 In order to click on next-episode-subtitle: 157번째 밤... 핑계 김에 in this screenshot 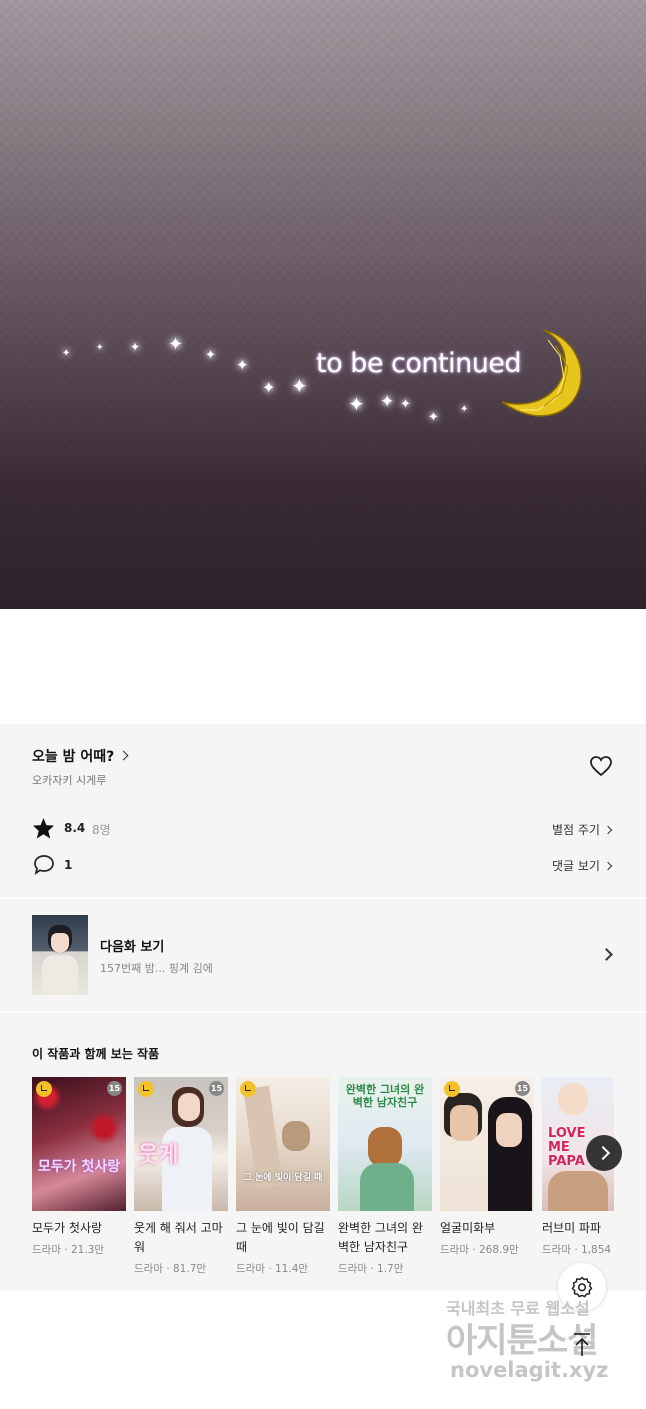, I will do `click(156, 968)`.